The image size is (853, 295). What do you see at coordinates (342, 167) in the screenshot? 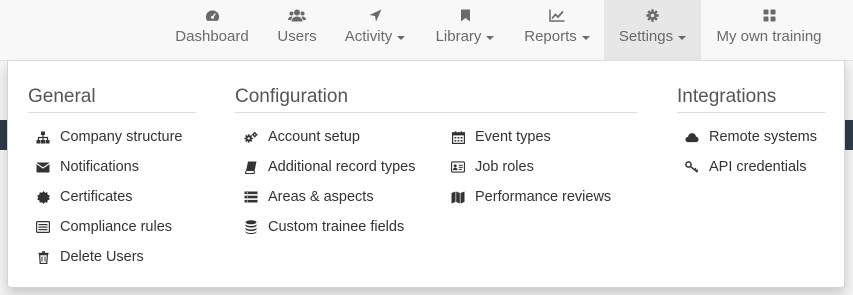
I see `menu-item-label: Additional record types` at bounding box center [342, 167].